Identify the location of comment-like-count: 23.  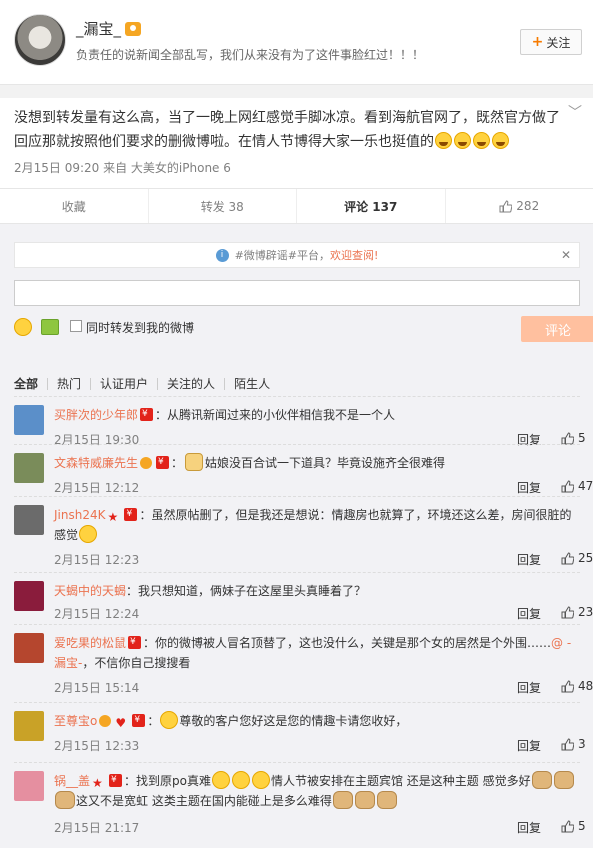
(585, 612).